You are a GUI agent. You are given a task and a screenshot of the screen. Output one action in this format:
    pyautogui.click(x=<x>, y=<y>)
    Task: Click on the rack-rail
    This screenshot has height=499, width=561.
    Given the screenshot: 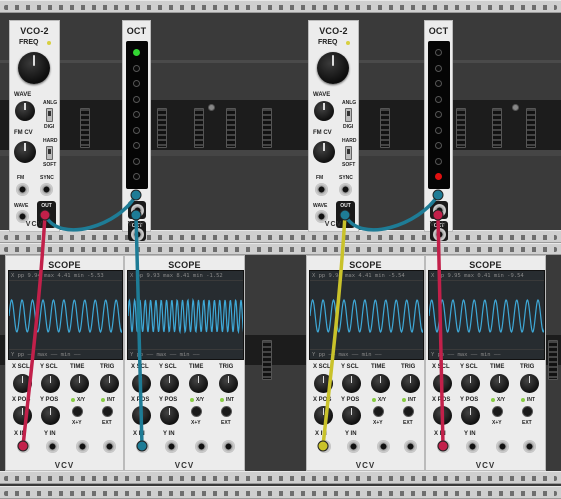 What is the action you would take?
    pyautogui.click(x=280, y=249)
    